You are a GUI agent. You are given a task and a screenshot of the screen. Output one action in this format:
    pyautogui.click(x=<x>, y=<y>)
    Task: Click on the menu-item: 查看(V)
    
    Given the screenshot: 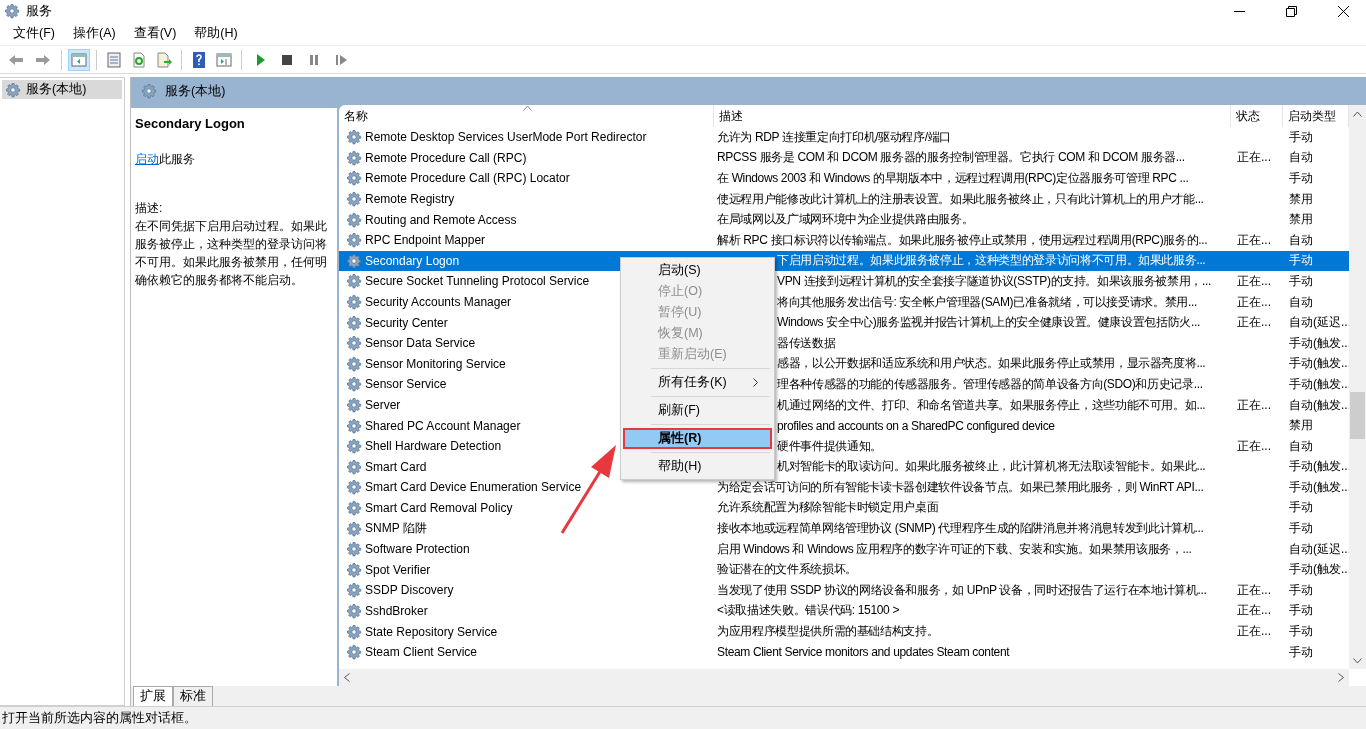 What is the action you would take?
    pyautogui.click(x=155, y=33)
    